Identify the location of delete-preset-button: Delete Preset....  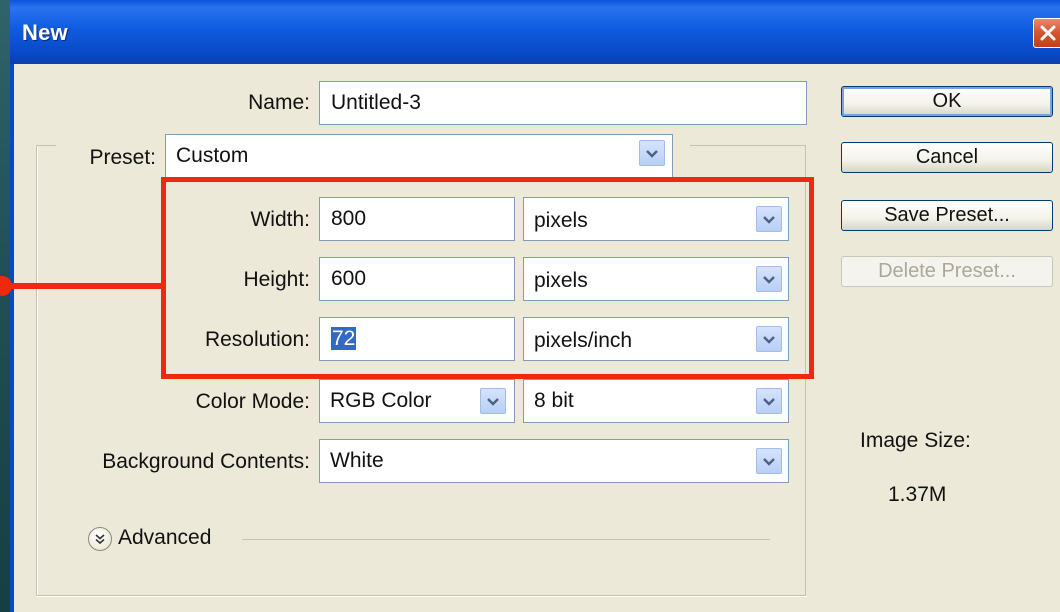
(947, 271).